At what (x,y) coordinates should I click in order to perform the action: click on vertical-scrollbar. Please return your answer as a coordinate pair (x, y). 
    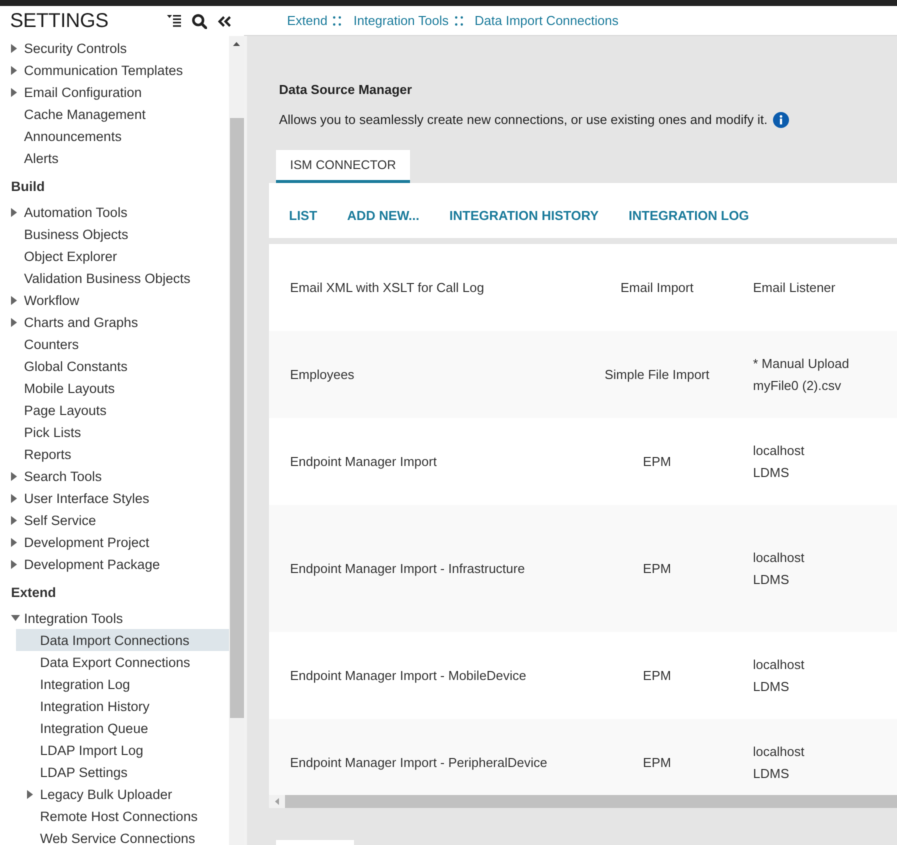
    Looking at the image, I should click on (236, 440).